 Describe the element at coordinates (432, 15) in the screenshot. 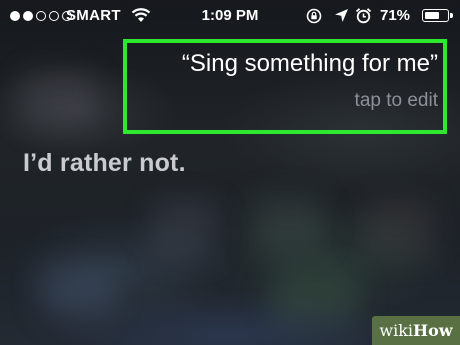

I see `battery-level-fill` at that location.